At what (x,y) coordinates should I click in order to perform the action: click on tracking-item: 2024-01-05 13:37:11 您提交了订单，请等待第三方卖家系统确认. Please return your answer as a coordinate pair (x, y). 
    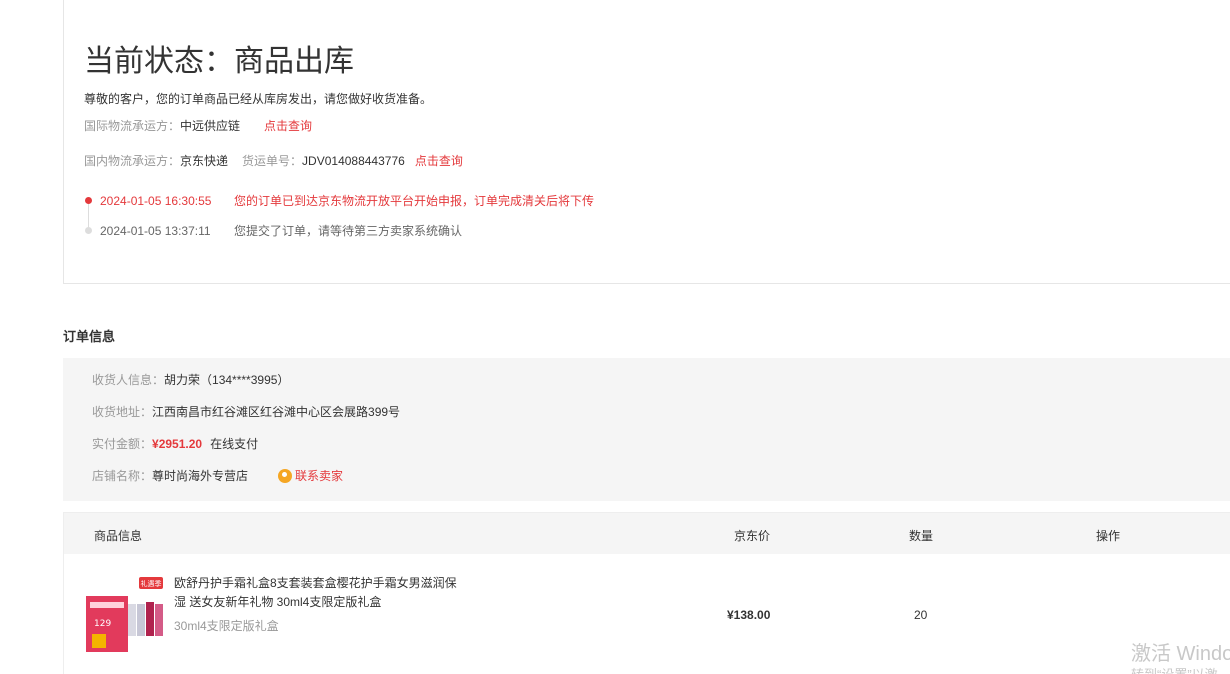
    Looking at the image, I should click on (339, 237).